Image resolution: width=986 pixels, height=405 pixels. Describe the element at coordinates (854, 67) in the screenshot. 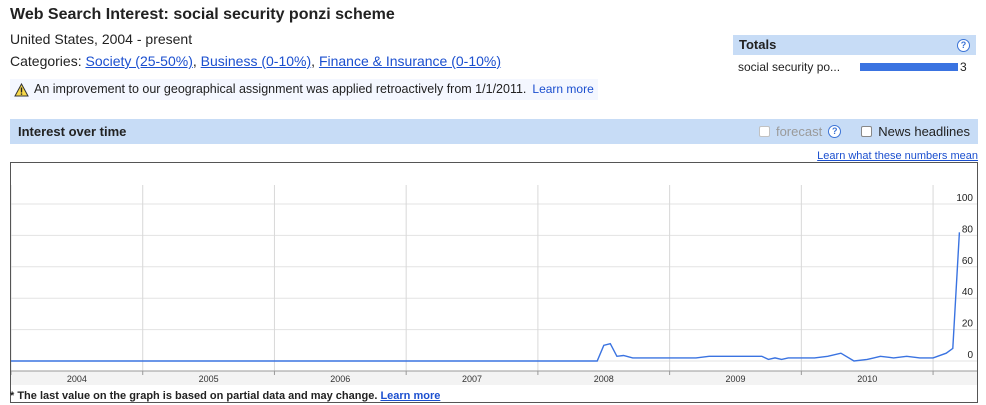

I see `totals-row: social security po... 3` at that location.